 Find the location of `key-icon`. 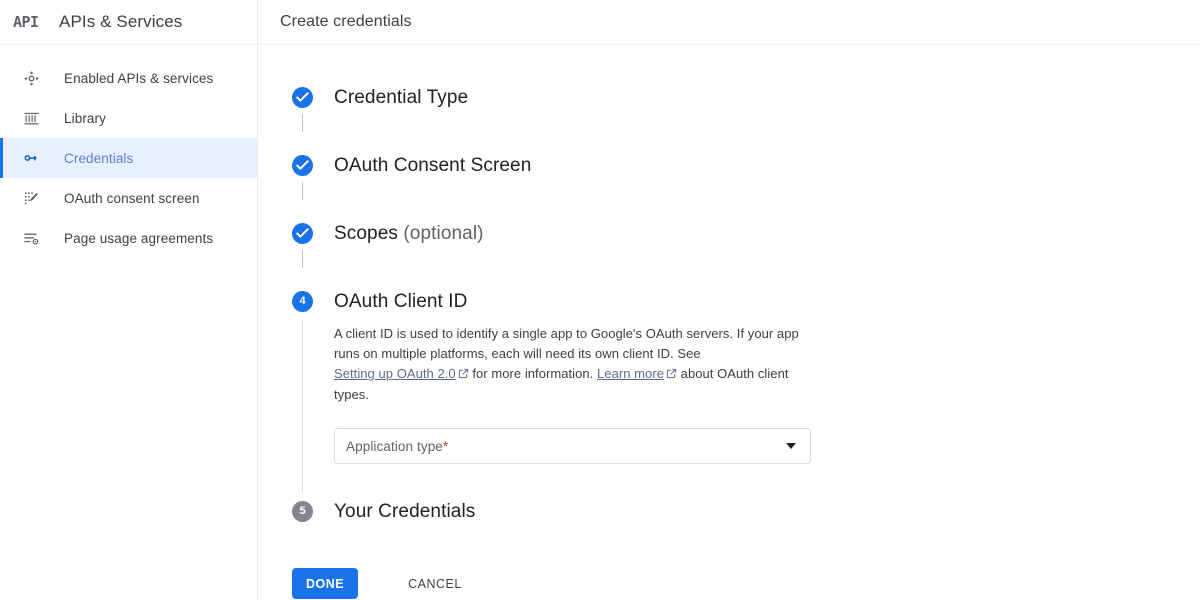

key-icon is located at coordinates (31, 158).